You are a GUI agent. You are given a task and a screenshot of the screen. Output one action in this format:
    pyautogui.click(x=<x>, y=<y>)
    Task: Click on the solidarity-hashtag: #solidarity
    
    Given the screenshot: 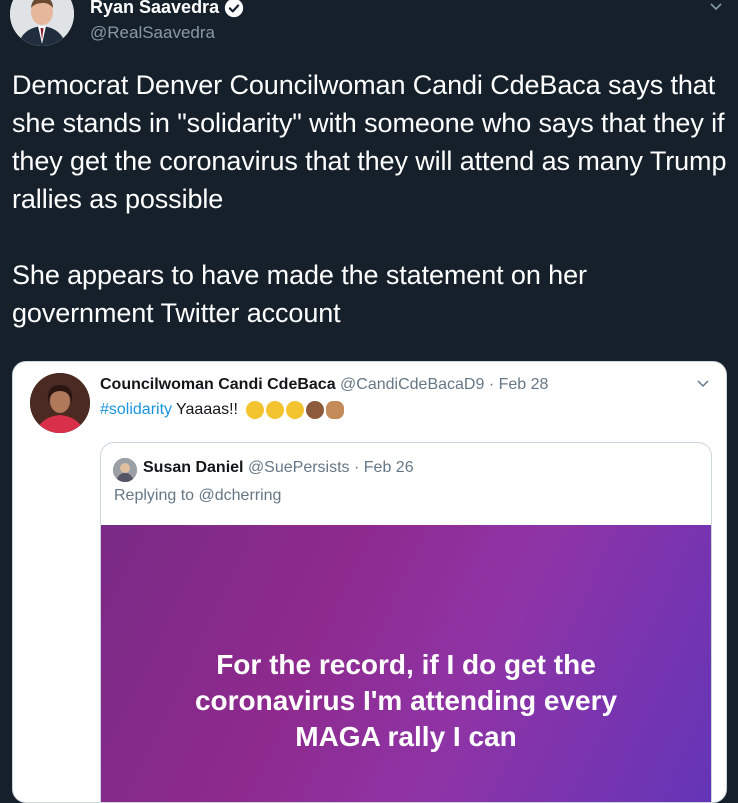 What is the action you would take?
    pyautogui.click(x=136, y=410)
    